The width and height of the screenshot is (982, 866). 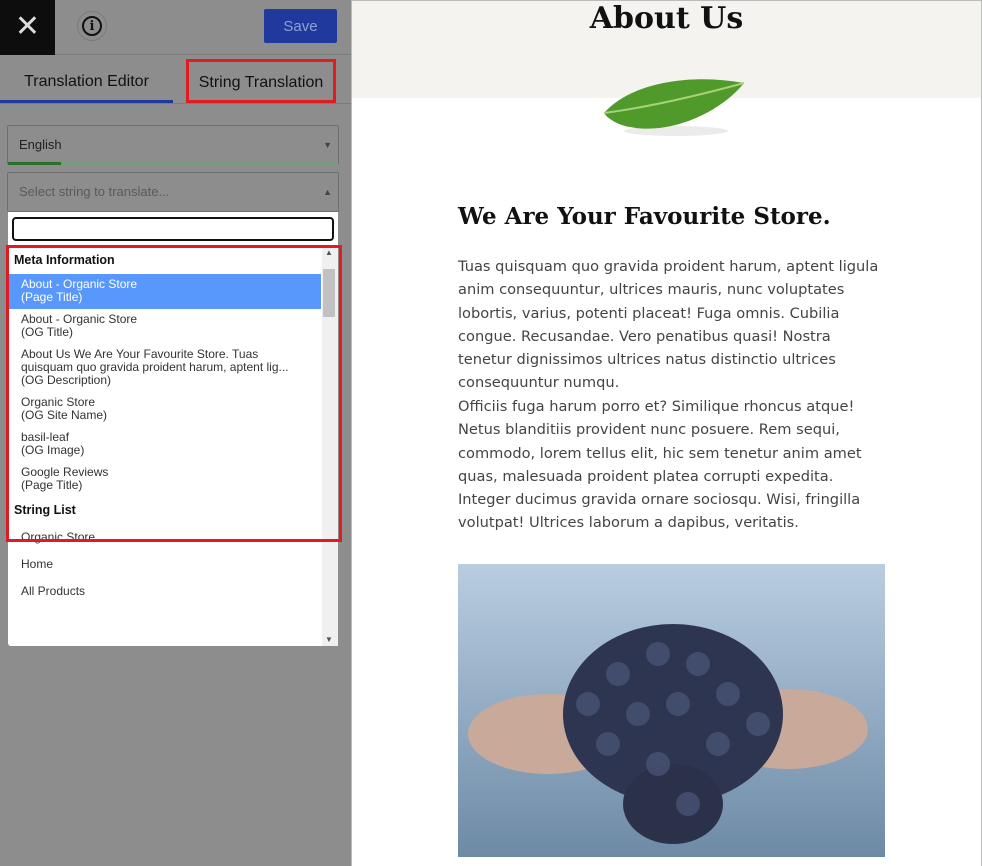 What do you see at coordinates (86, 79) in the screenshot?
I see `tab-translation-editor: Translation Editor` at bounding box center [86, 79].